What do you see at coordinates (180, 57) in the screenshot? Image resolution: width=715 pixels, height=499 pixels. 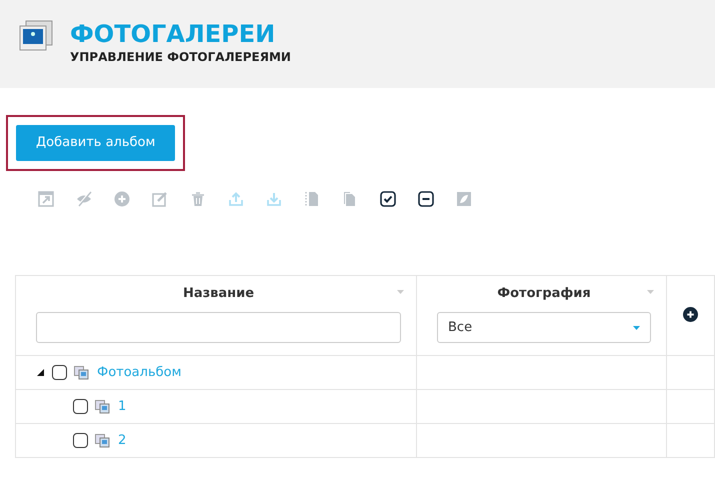 I see `page-subtitle: УПРАВЛЕНИЕ ФОТОГАЛЕРЕЯМИ` at bounding box center [180, 57].